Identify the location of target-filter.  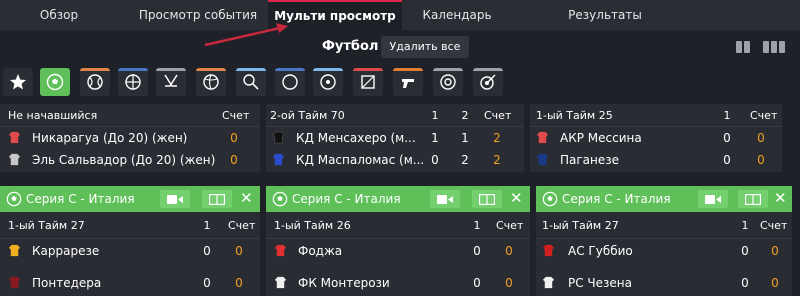
(448, 82).